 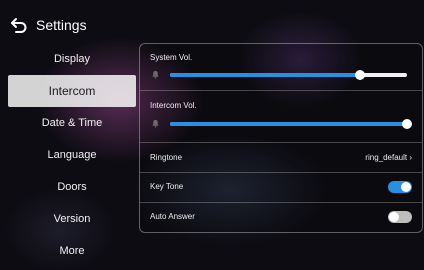 I want to click on page-title: Settings, so click(x=61, y=25).